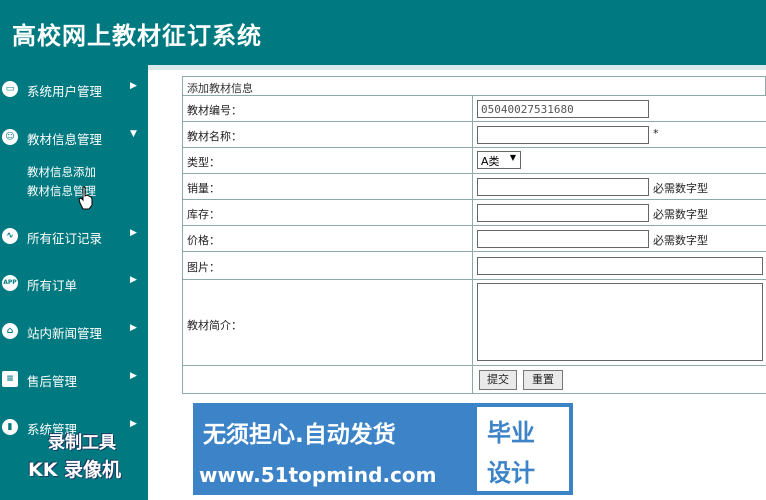  I want to click on textbook-name-input, so click(563, 135).